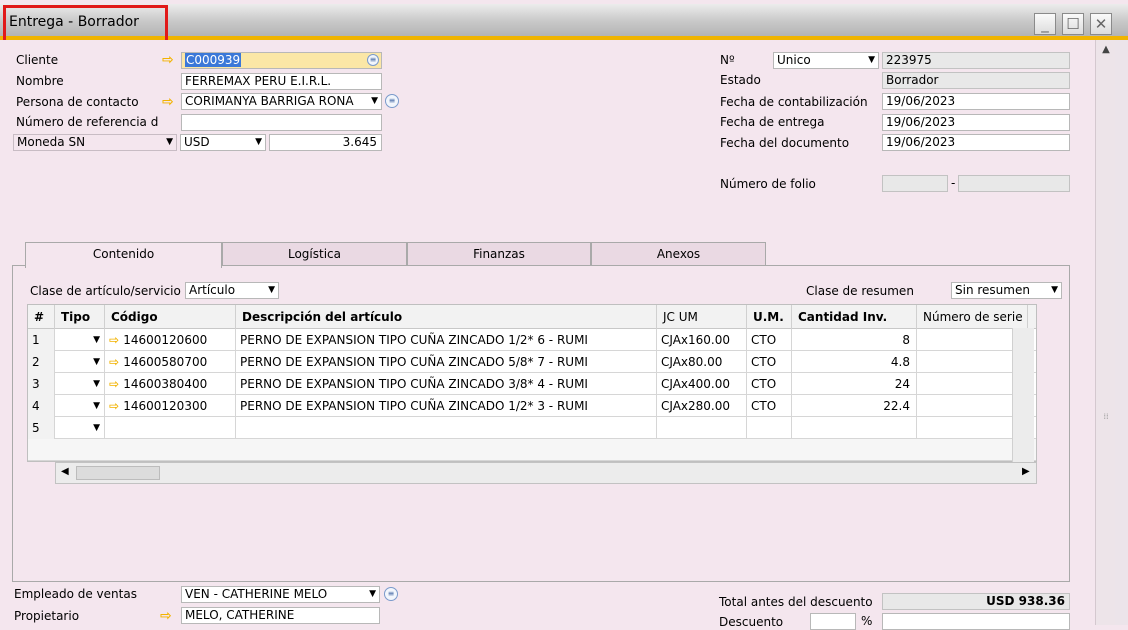 Image resolution: width=1128 pixels, height=630 pixels. I want to click on folio-label: Número de folio, so click(768, 184).